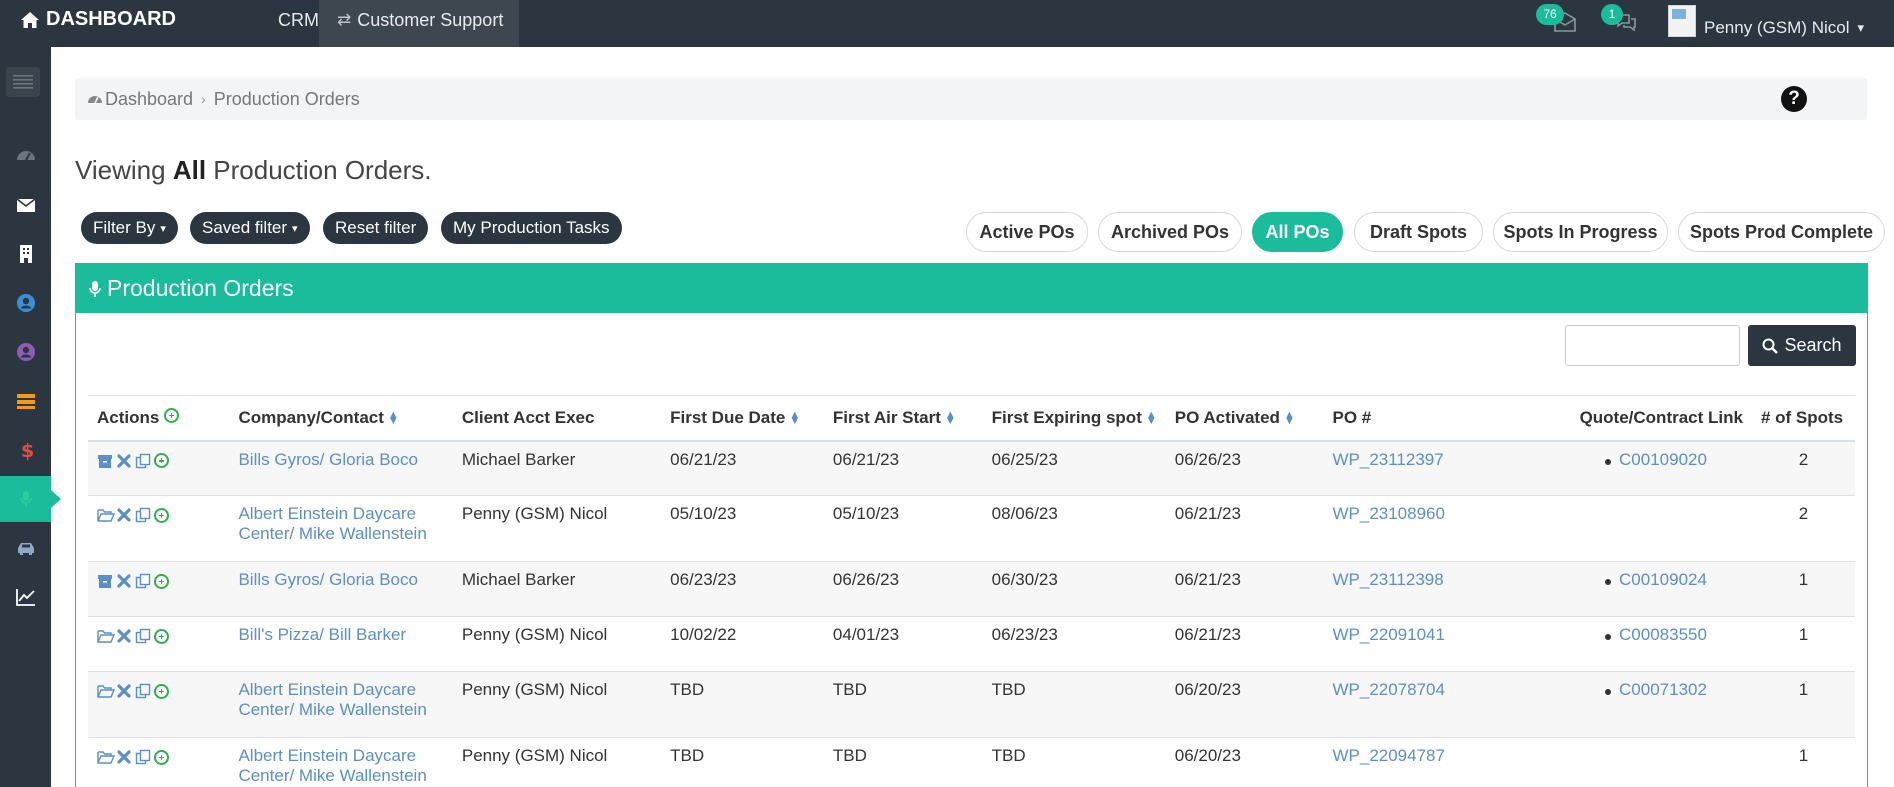  Describe the element at coordinates (1652, 580) in the screenshot. I see `quote-link: C00109024` at that location.